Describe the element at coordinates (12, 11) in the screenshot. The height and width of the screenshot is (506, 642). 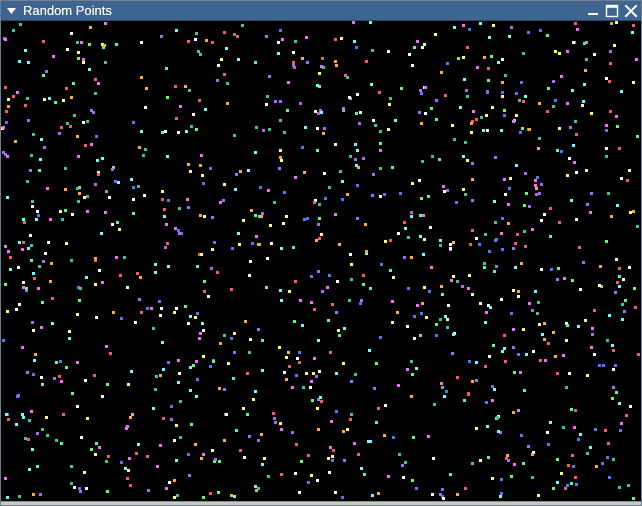
I see `menu-triangle-icon` at that location.